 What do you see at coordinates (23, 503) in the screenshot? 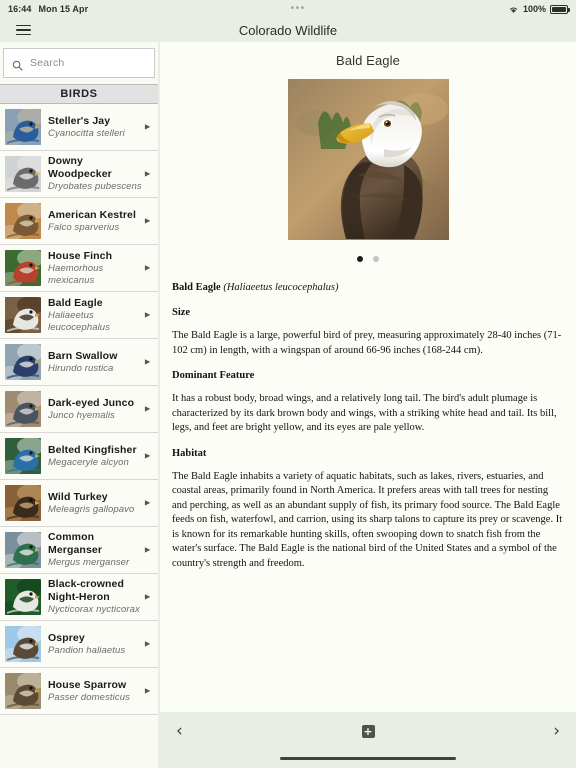
I see `bird-thumbnail-wild-turkey` at bounding box center [23, 503].